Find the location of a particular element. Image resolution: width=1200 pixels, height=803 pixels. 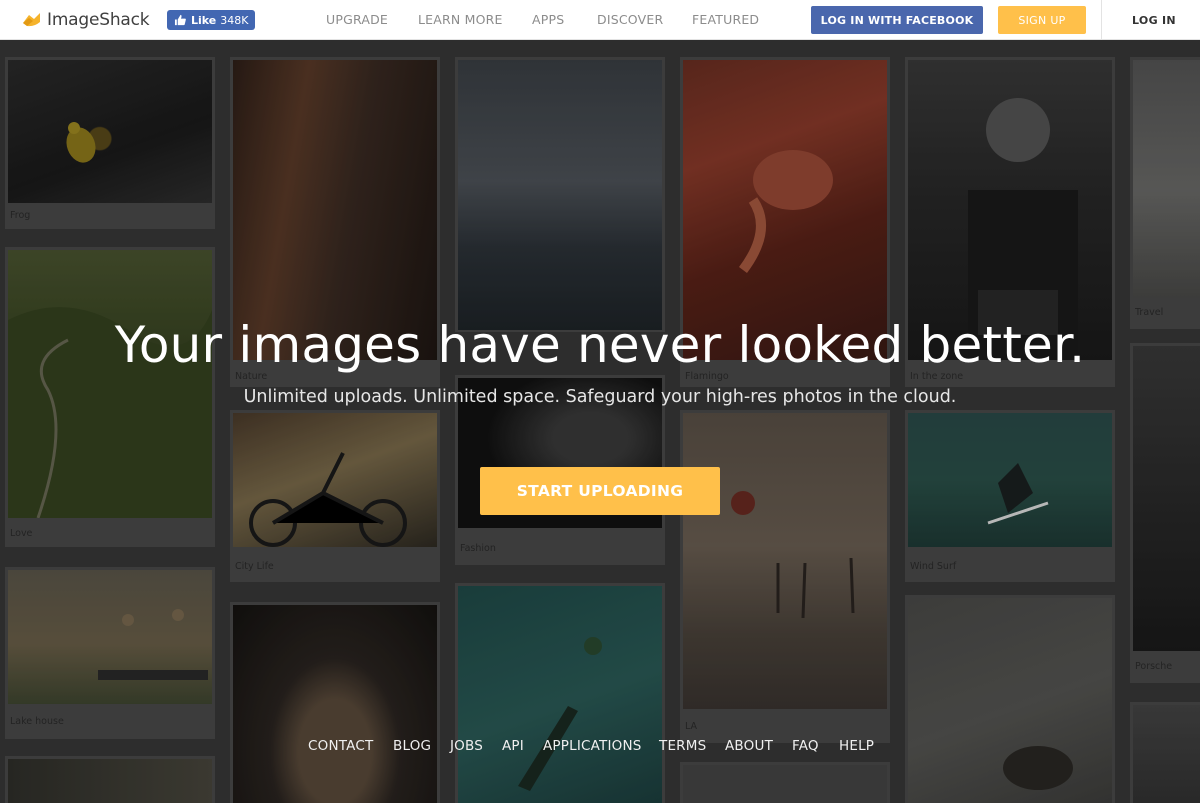

facebook-like-label: Like is located at coordinates (204, 20).